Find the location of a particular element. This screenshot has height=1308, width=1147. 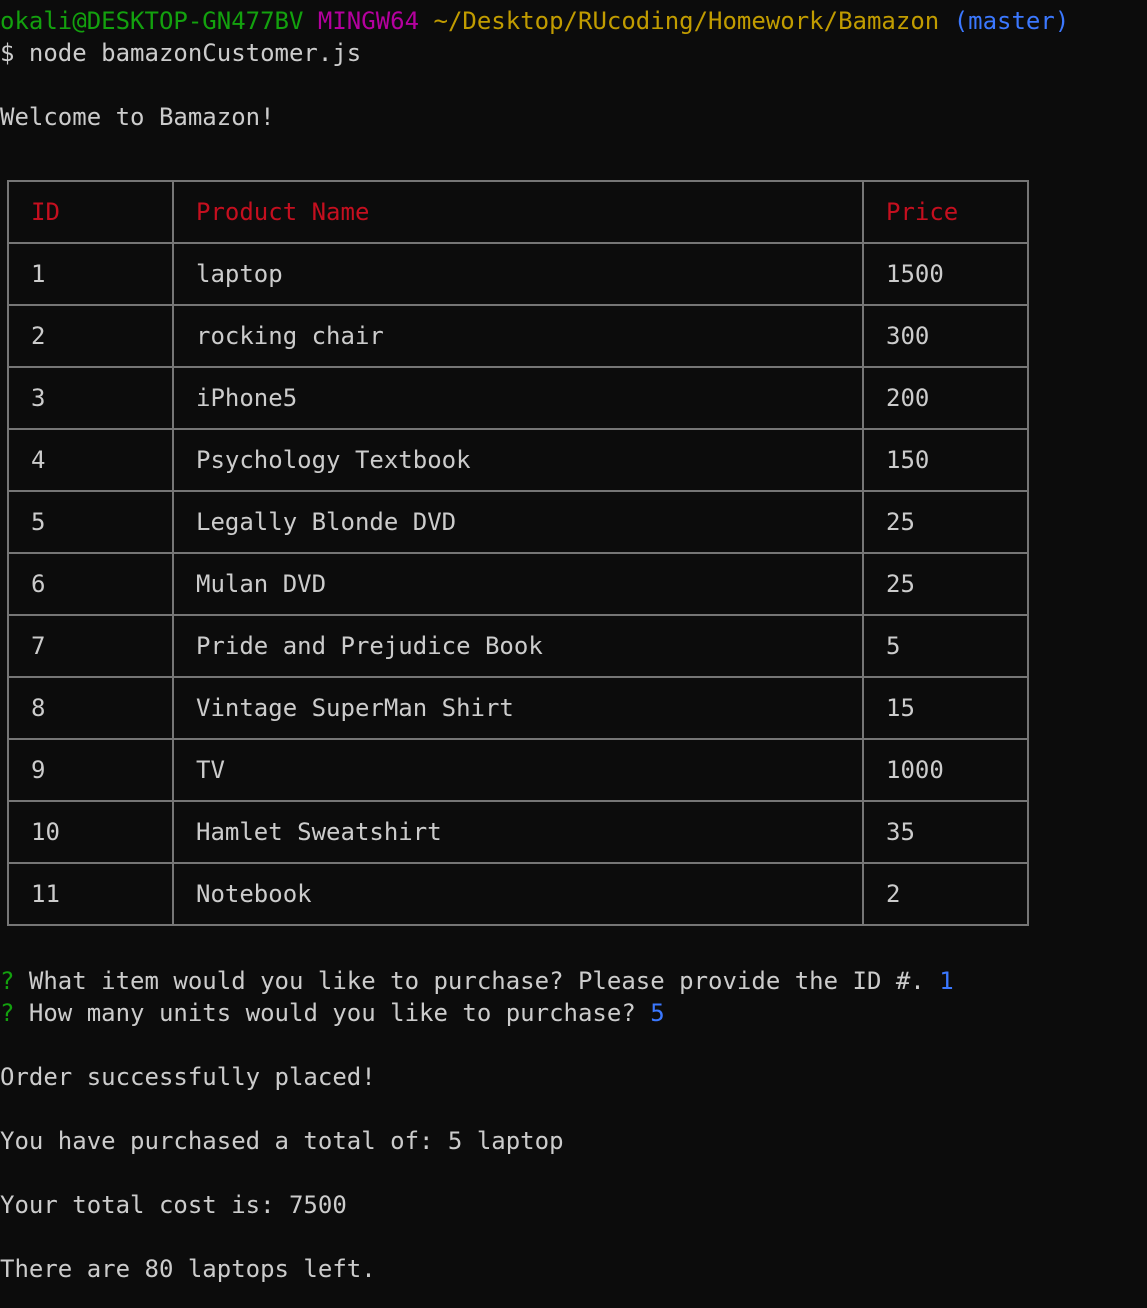

table-row: 5 Legally Blonde DVD 25 is located at coordinates (518, 522).